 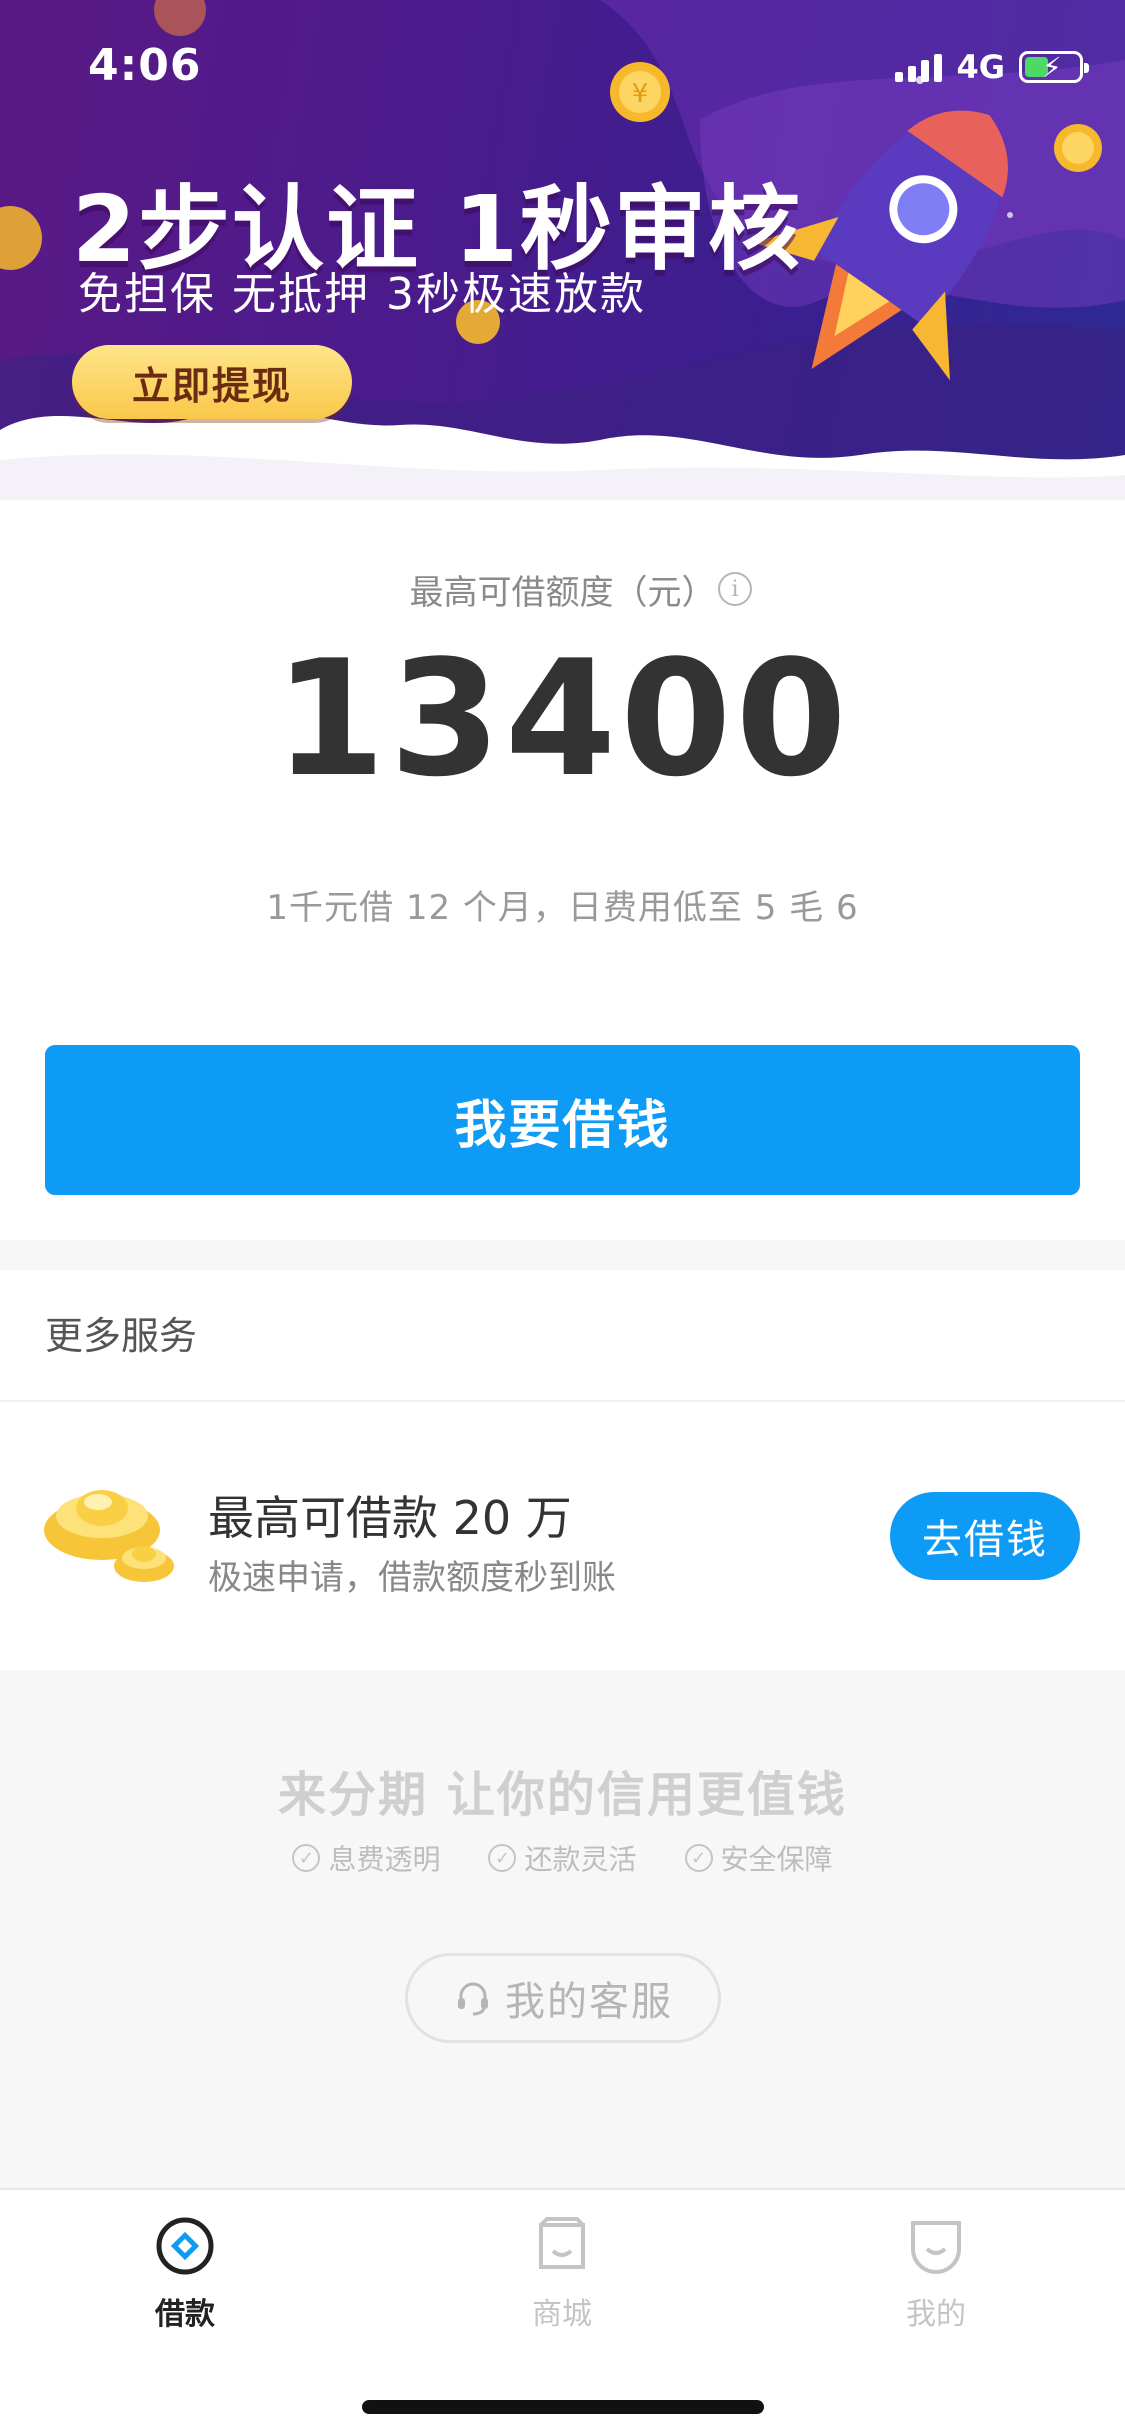 I want to click on tab-label: 借款, so click(x=185, y=2314).